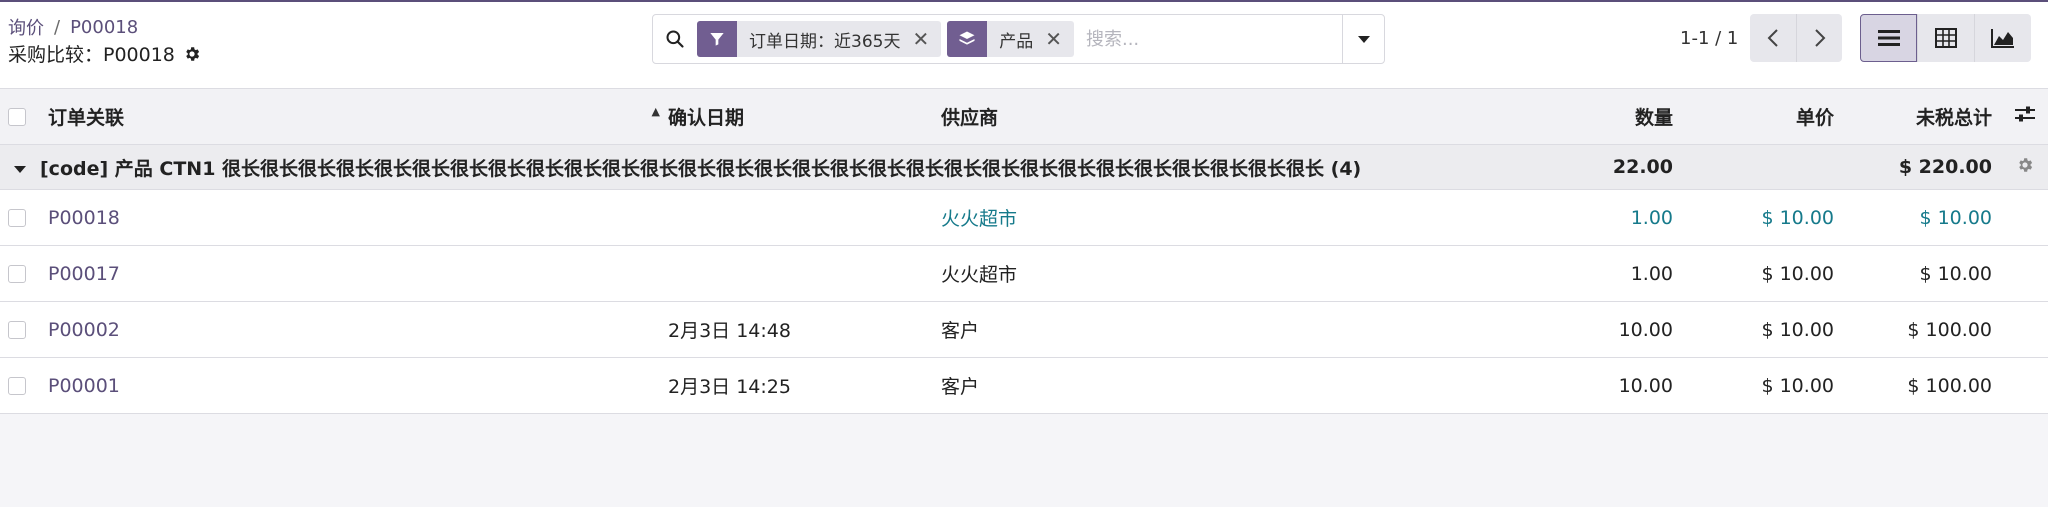 The image size is (2048, 507). What do you see at coordinates (967, 39) in the screenshot?
I see `layers-icon` at bounding box center [967, 39].